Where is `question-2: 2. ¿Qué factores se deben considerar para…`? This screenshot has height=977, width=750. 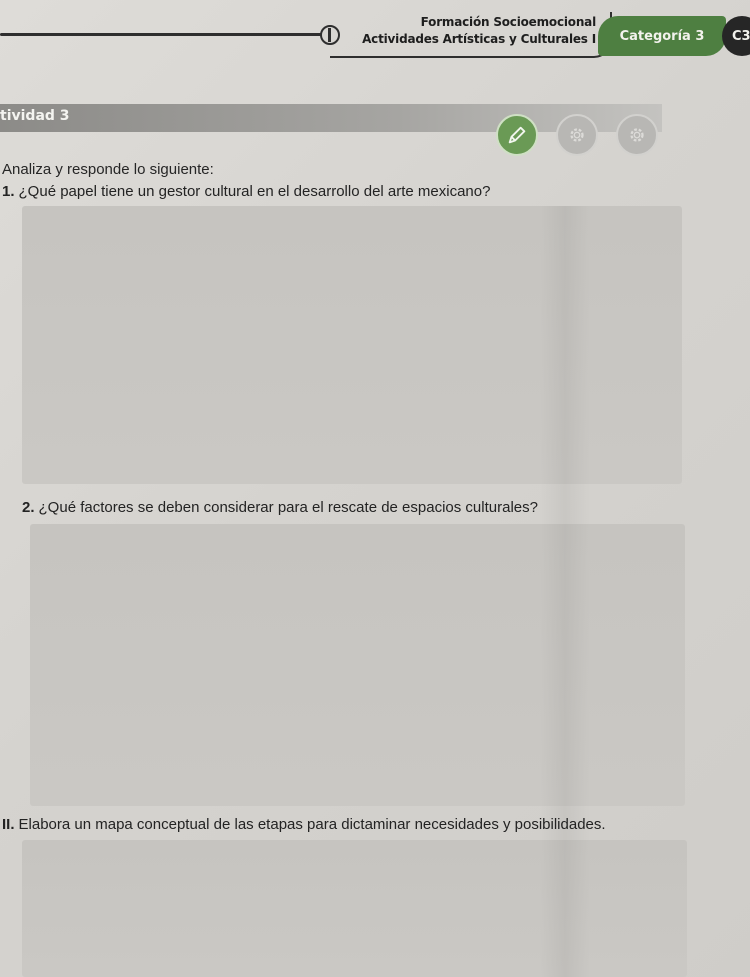
question-2: 2. ¿Qué factores se deben considerar para… is located at coordinates (280, 507).